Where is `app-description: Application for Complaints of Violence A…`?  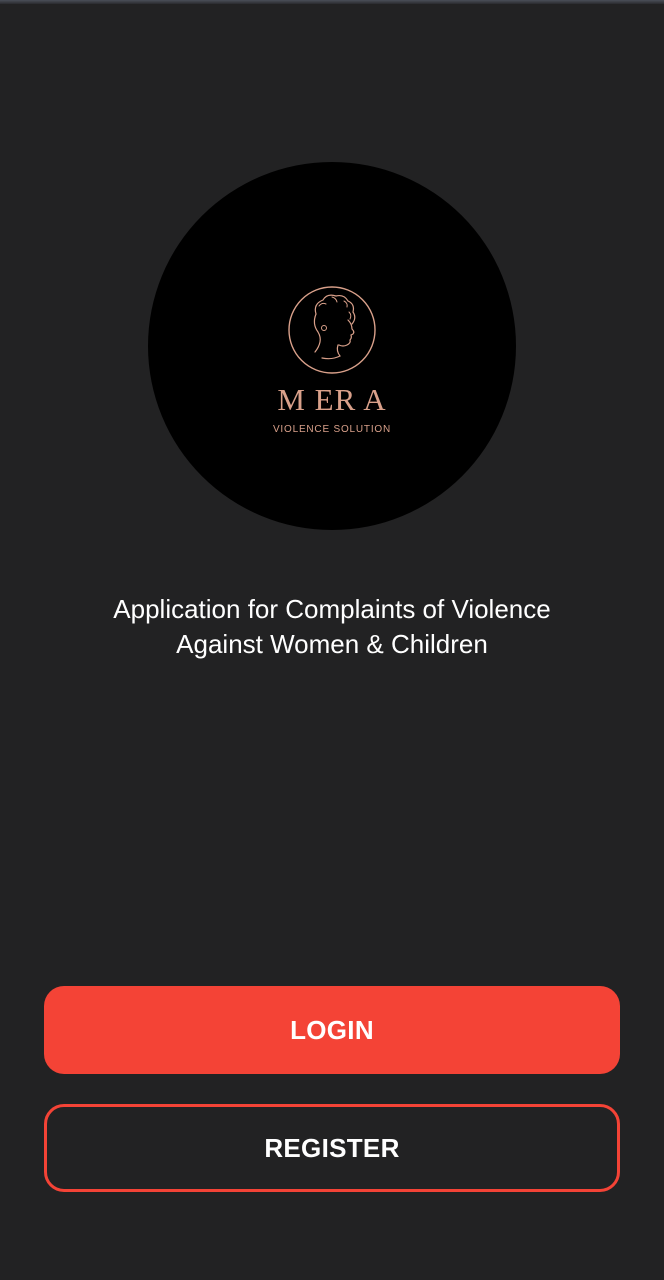 app-description: Application for Complaints of Violence A… is located at coordinates (332, 627).